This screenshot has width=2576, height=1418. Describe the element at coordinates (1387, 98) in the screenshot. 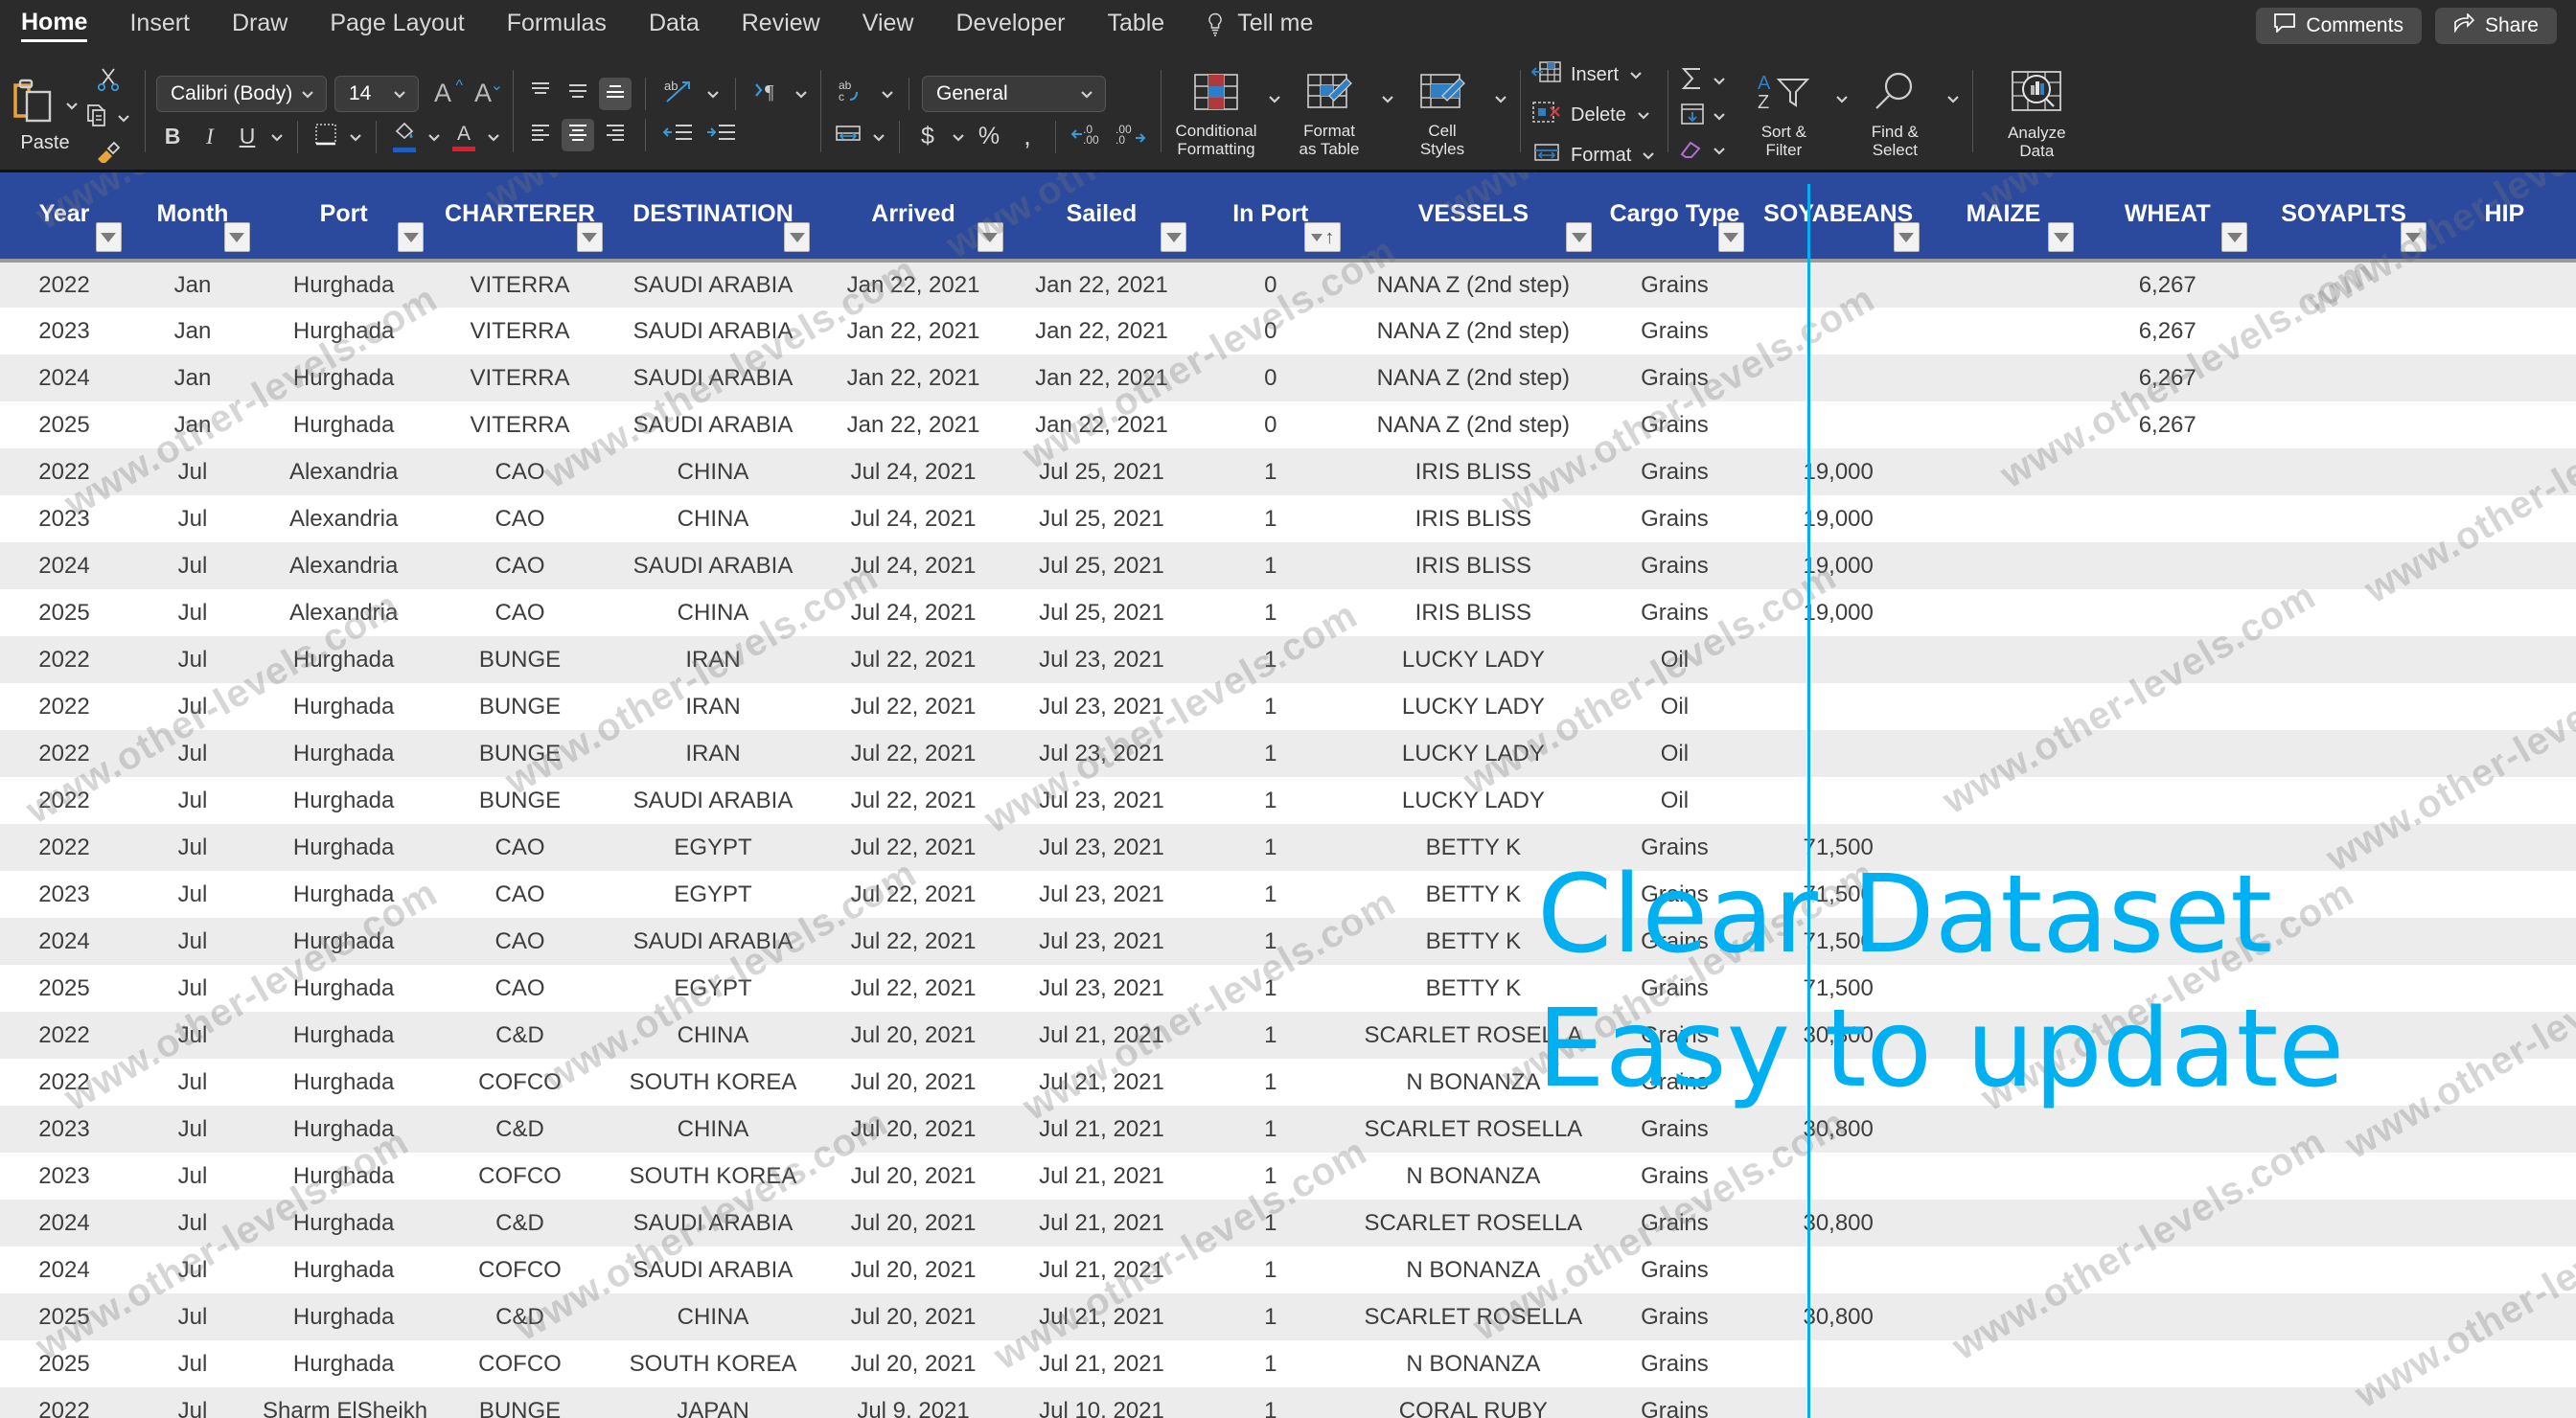

I see `format-as-table-chevron-down-icon` at that location.